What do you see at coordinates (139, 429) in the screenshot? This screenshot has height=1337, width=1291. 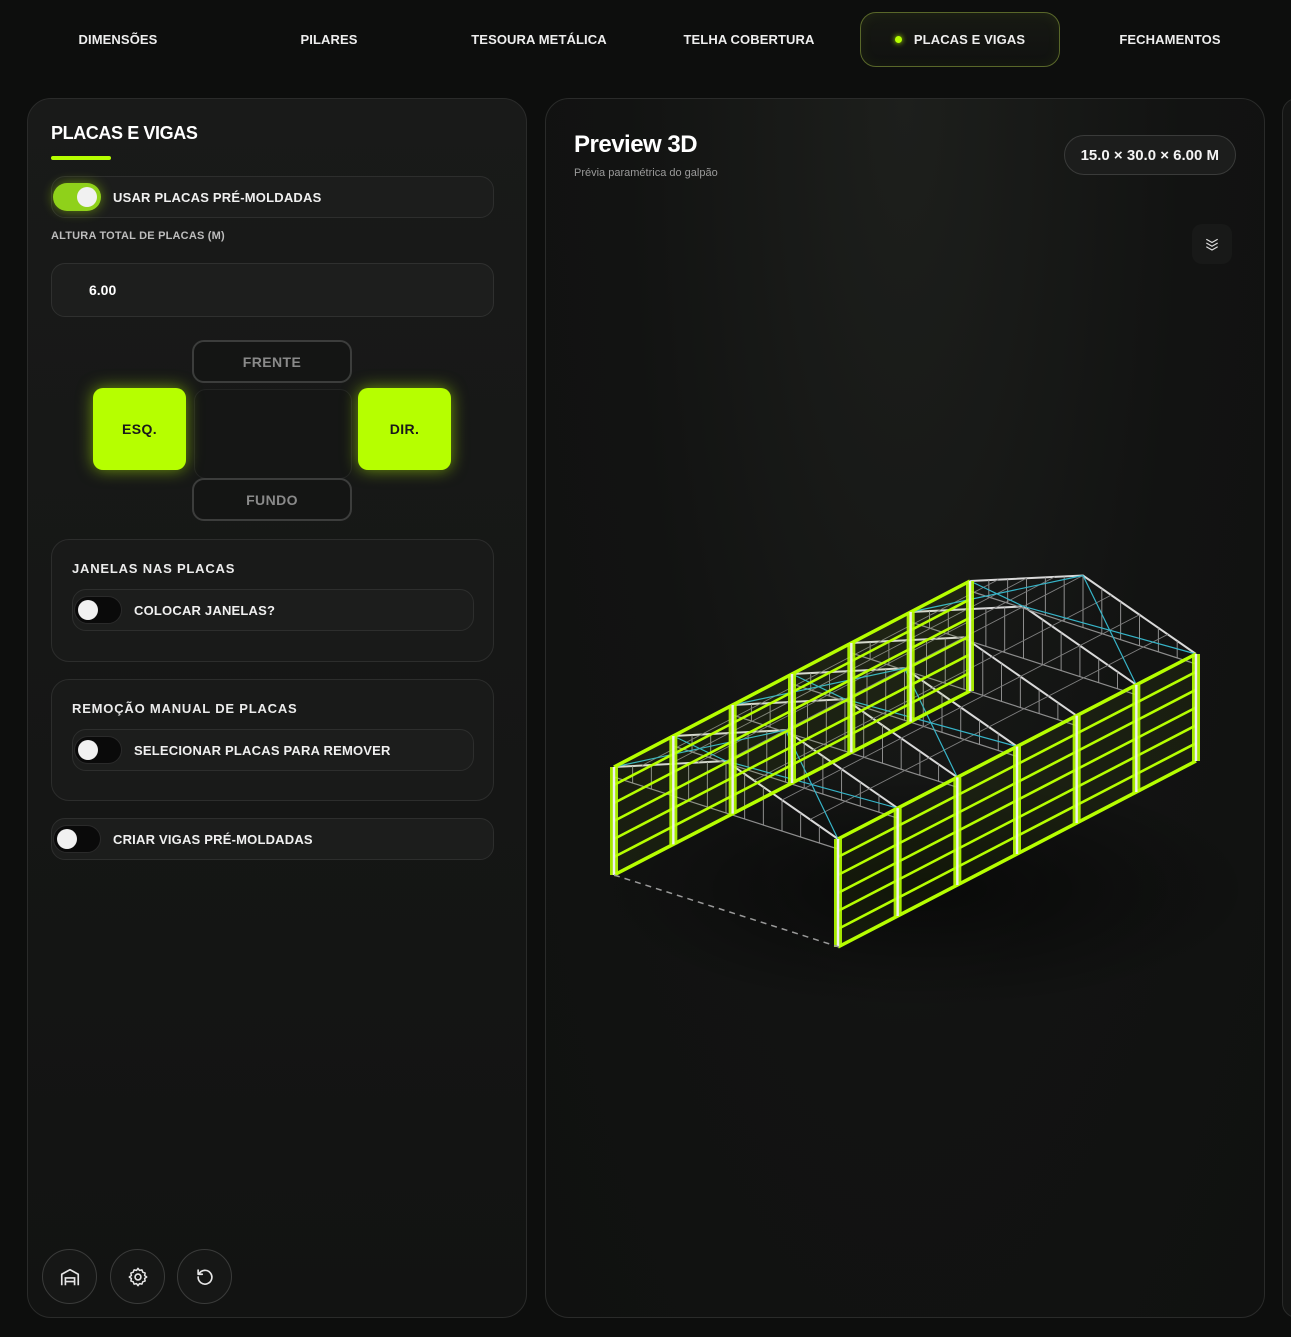 I see `side-left-button: ESQ.` at bounding box center [139, 429].